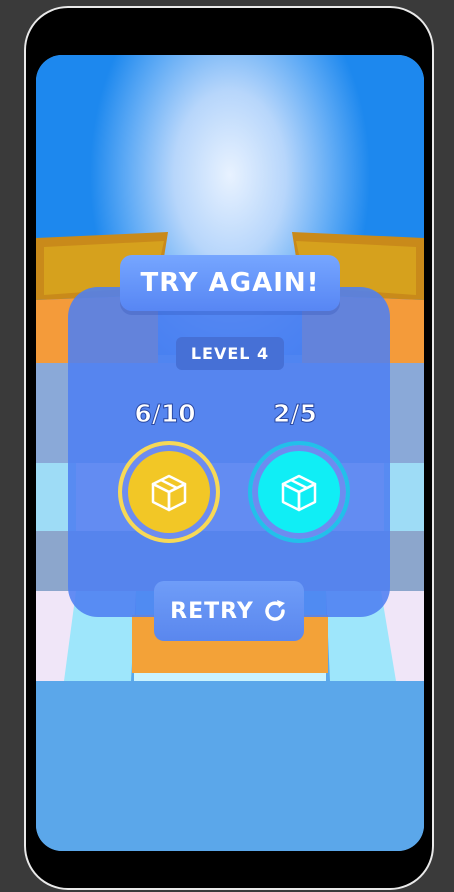 The width and height of the screenshot is (454, 892). I want to click on title-text: TRY AGAIN!, so click(230, 283).